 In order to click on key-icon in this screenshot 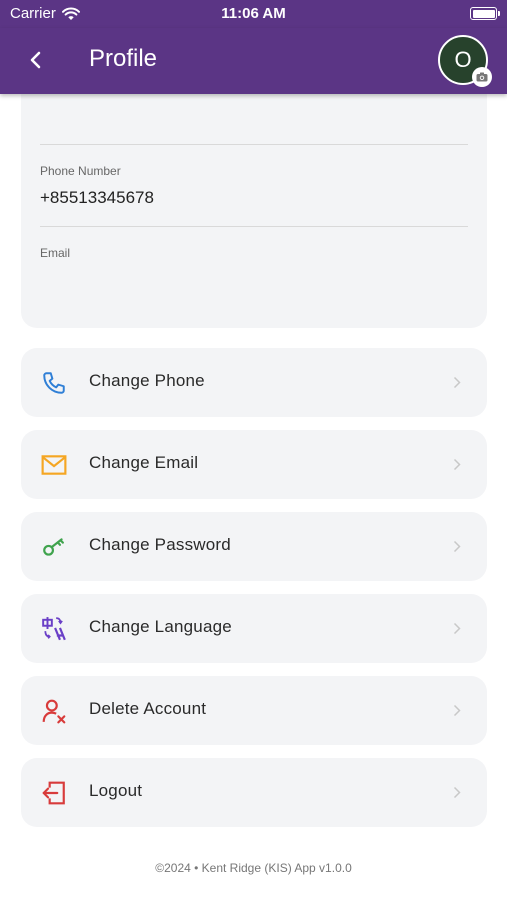, I will do `click(53, 547)`.